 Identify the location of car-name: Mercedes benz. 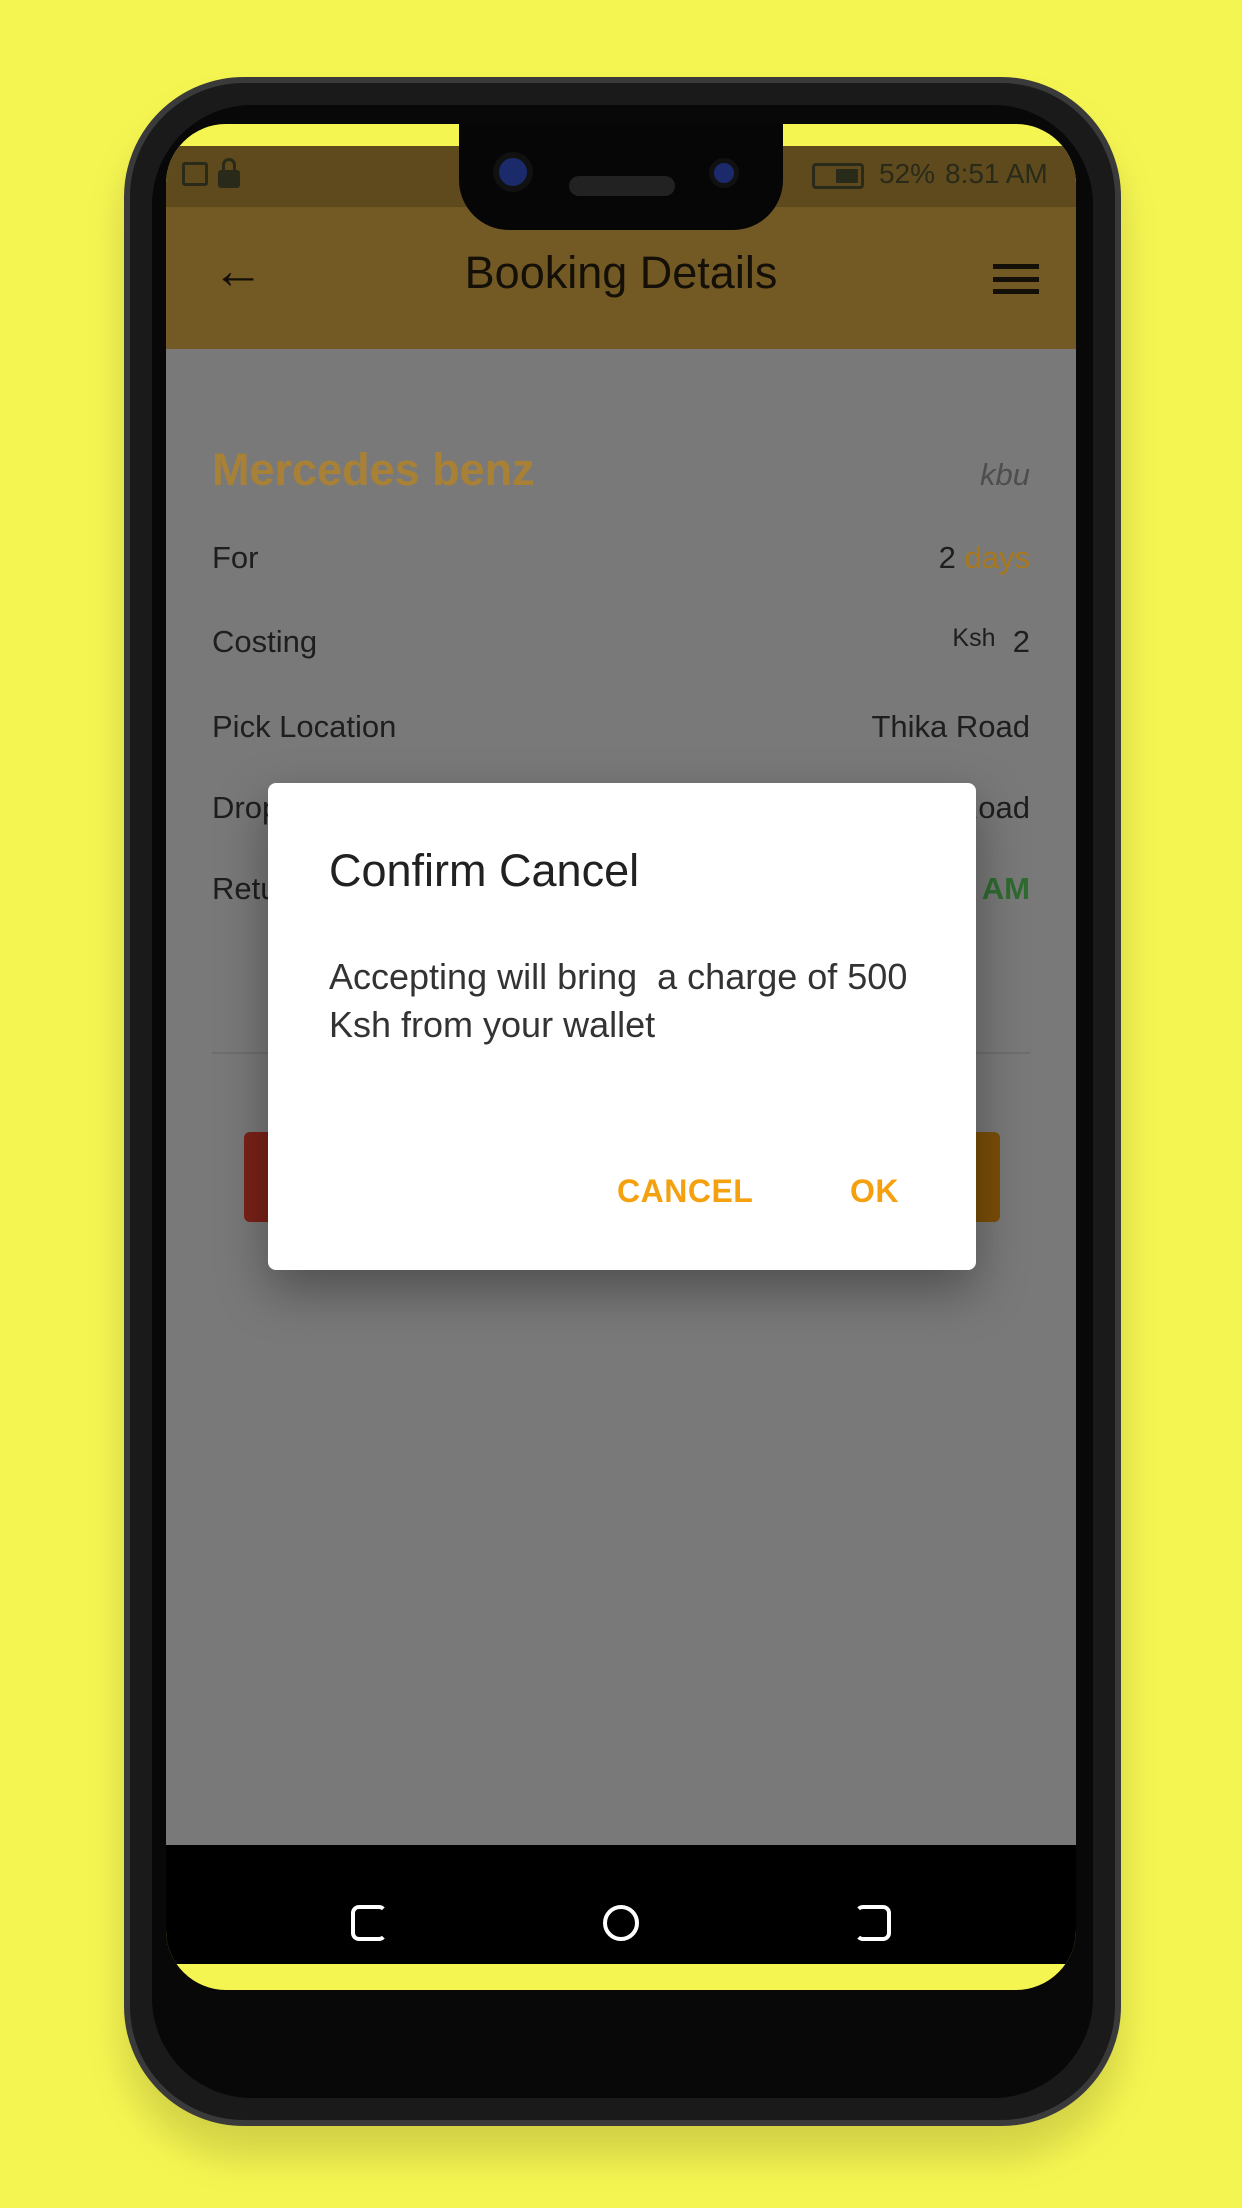
(373, 469).